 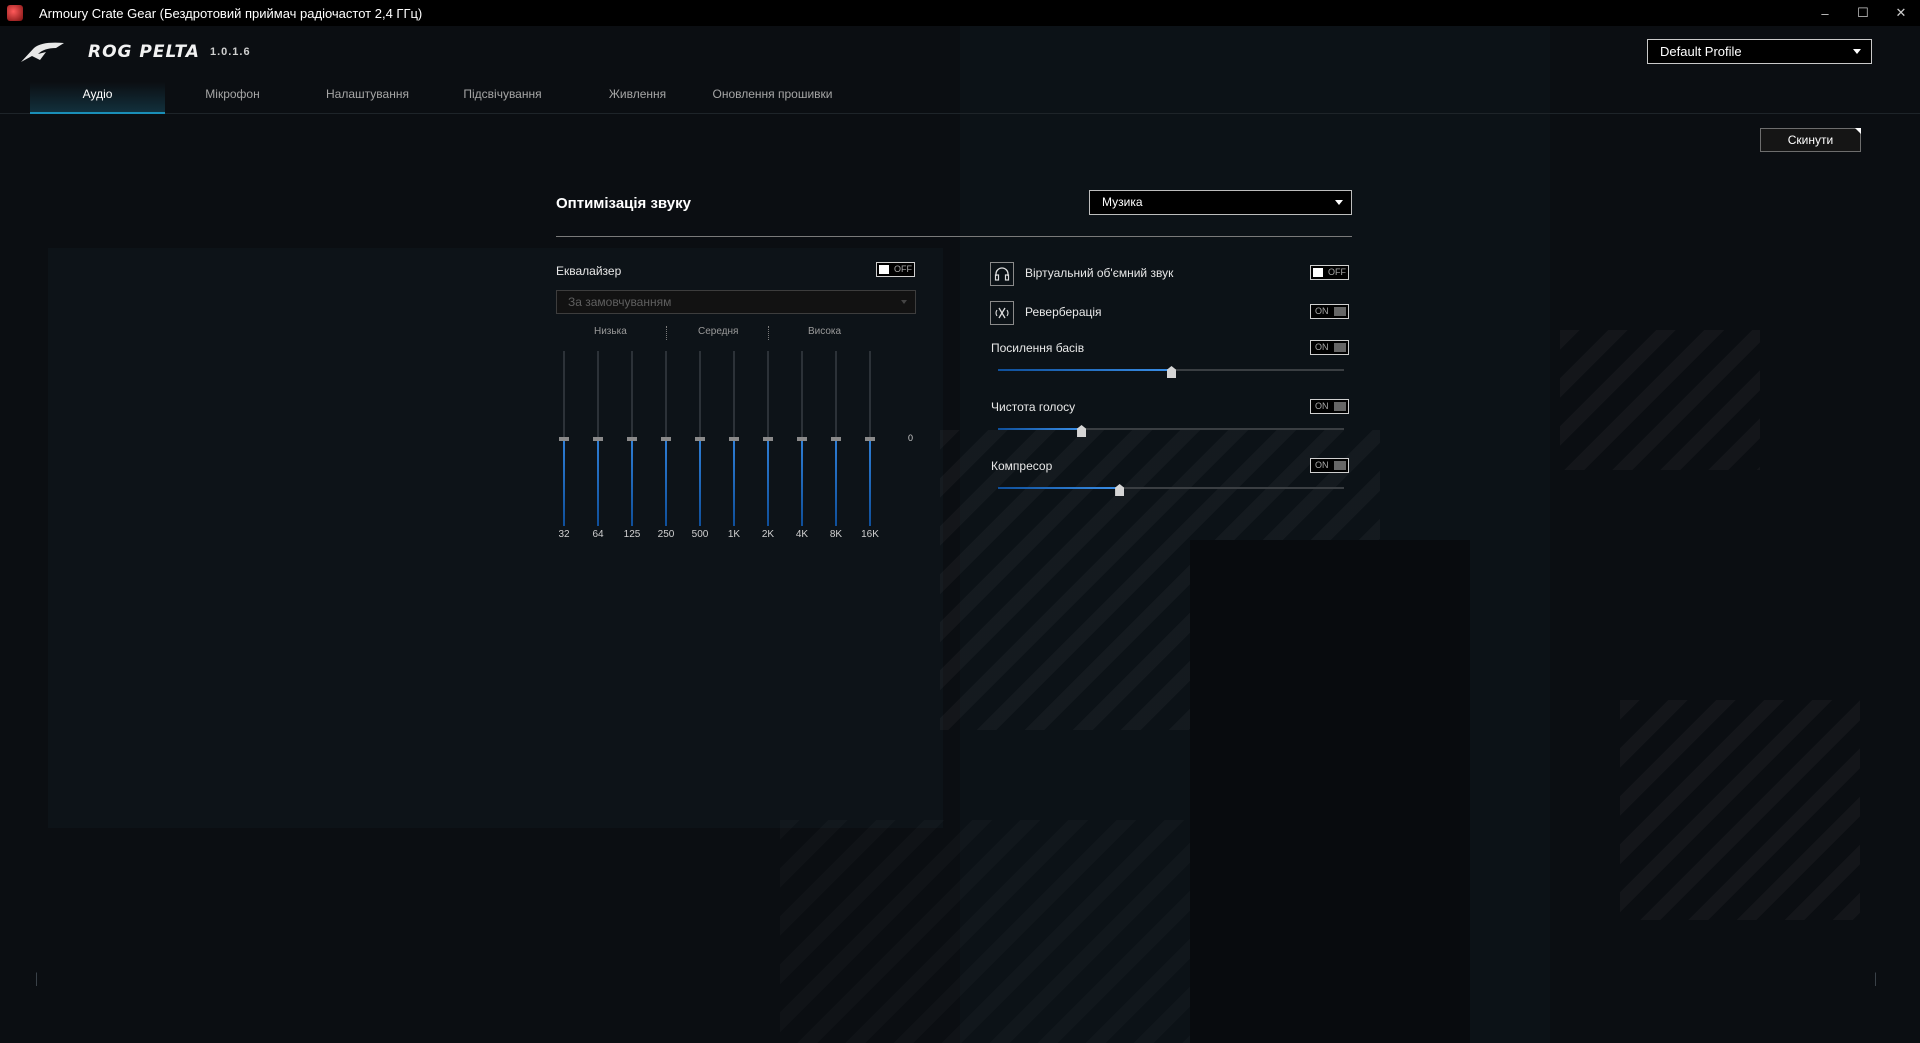 I want to click on eq-frequency-label: 32, so click(x=564, y=534).